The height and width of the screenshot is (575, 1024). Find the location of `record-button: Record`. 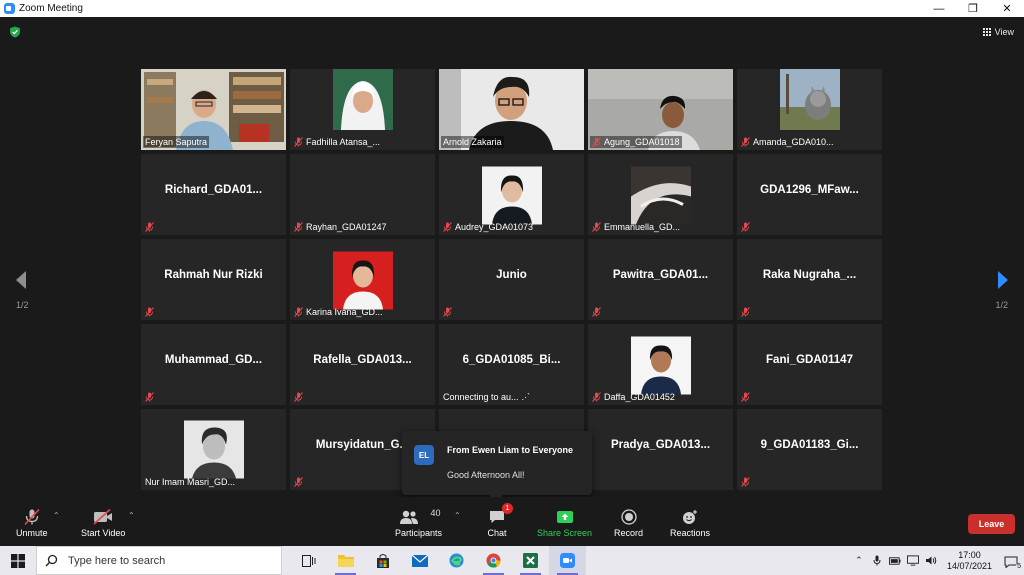

record-button: Record is located at coordinates (628, 523).